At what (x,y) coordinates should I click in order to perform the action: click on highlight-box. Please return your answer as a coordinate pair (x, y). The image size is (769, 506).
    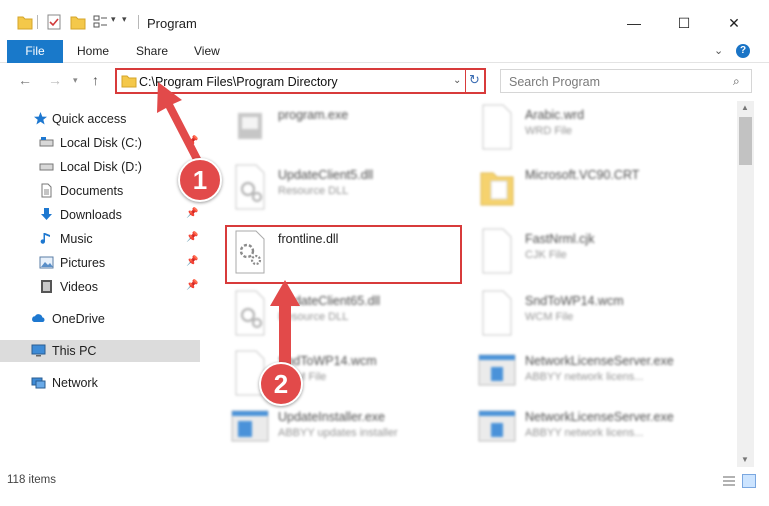
    Looking at the image, I should click on (343, 254).